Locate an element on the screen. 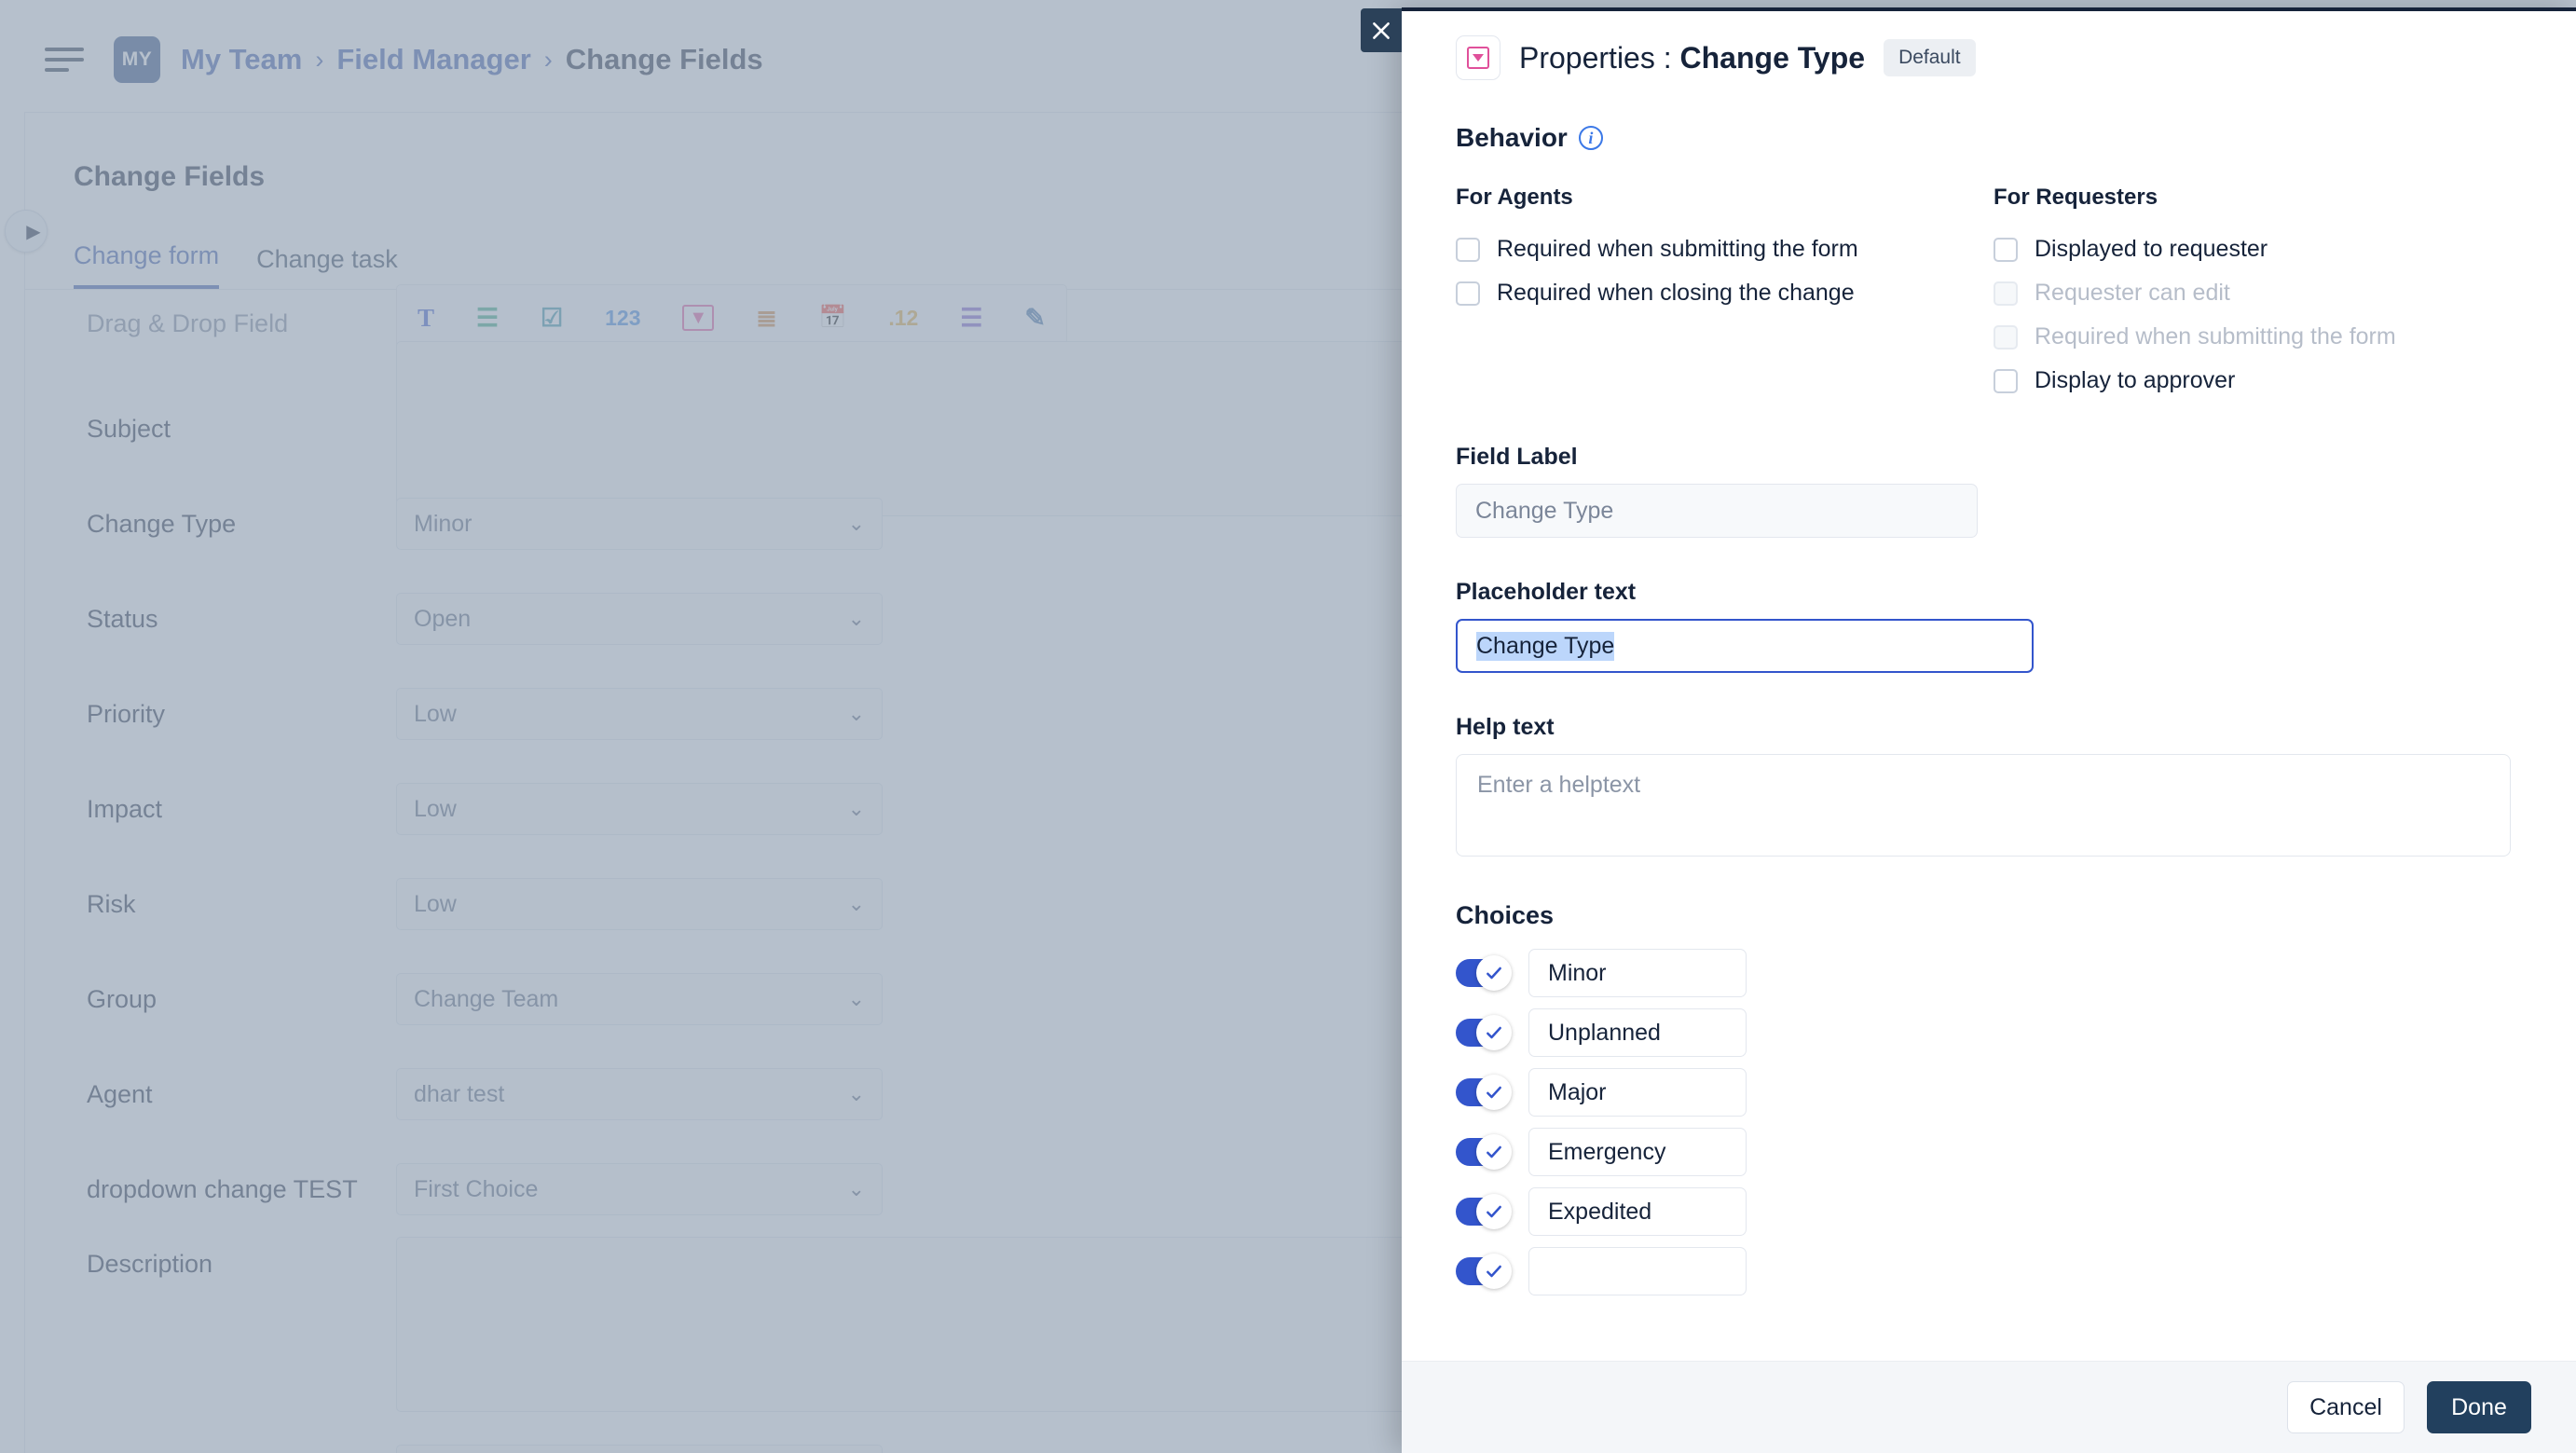 This screenshot has width=2576, height=1453. tab-change-task: Change task is located at coordinates (327, 267).